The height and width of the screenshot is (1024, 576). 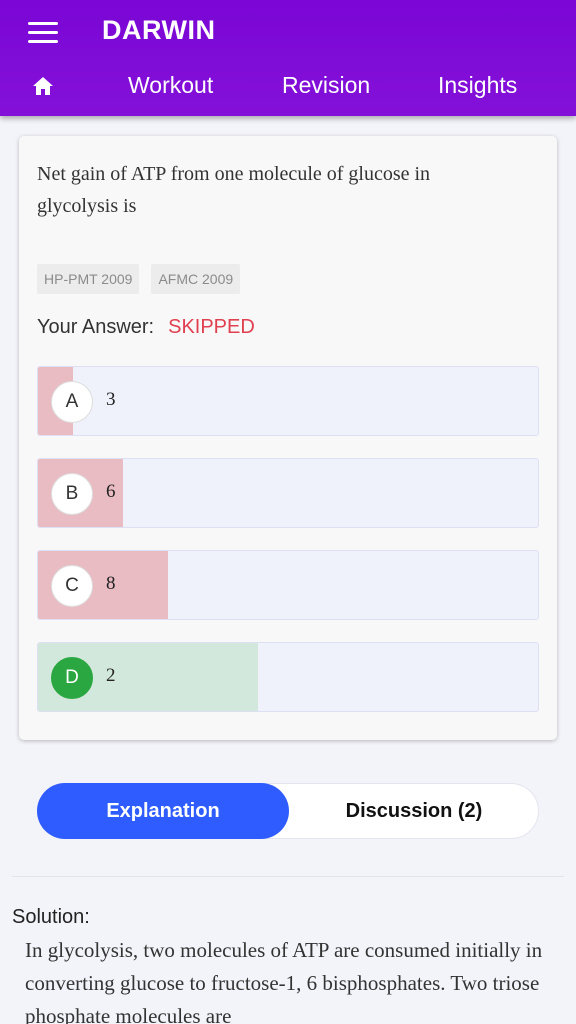 I want to click on divider, so click(x=288, y=876).